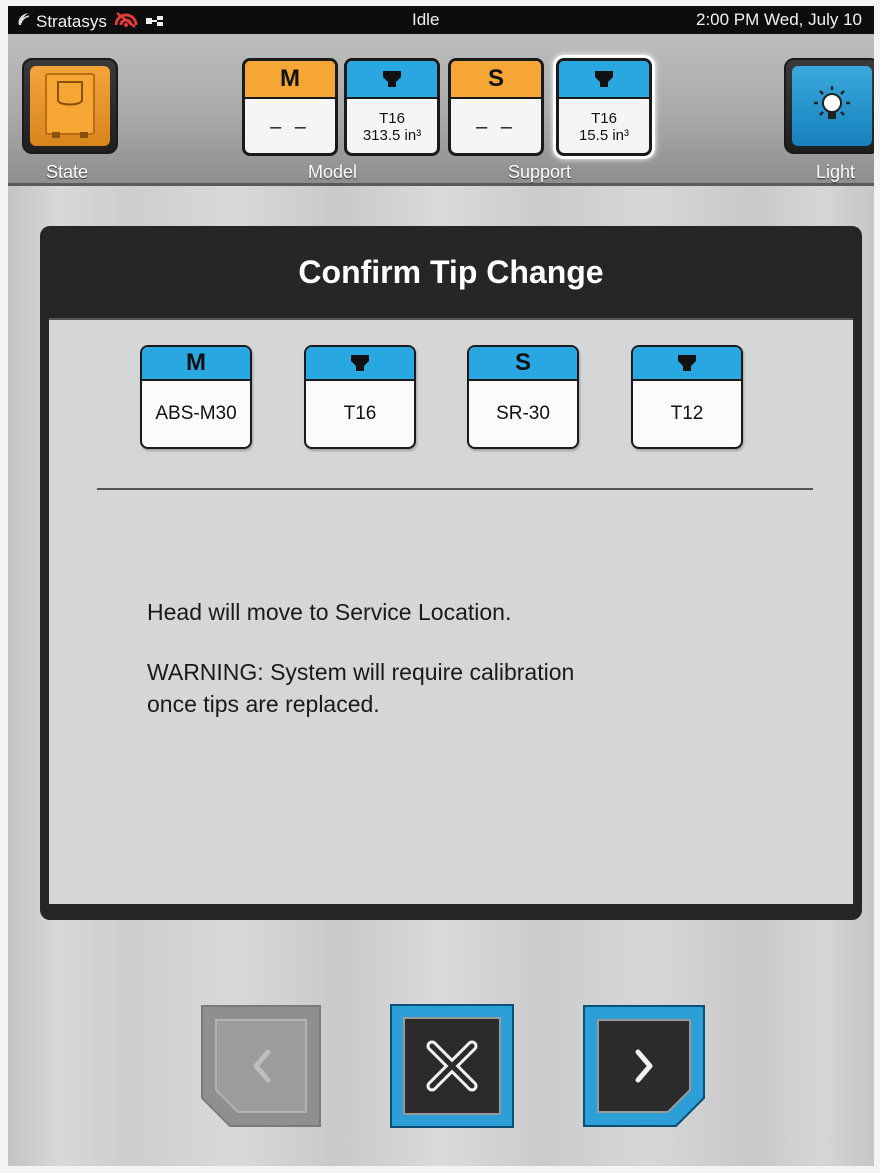  Describe the element at coordinates (426, 19) in the screenshot. I see `printer-state: Idle` at that location.